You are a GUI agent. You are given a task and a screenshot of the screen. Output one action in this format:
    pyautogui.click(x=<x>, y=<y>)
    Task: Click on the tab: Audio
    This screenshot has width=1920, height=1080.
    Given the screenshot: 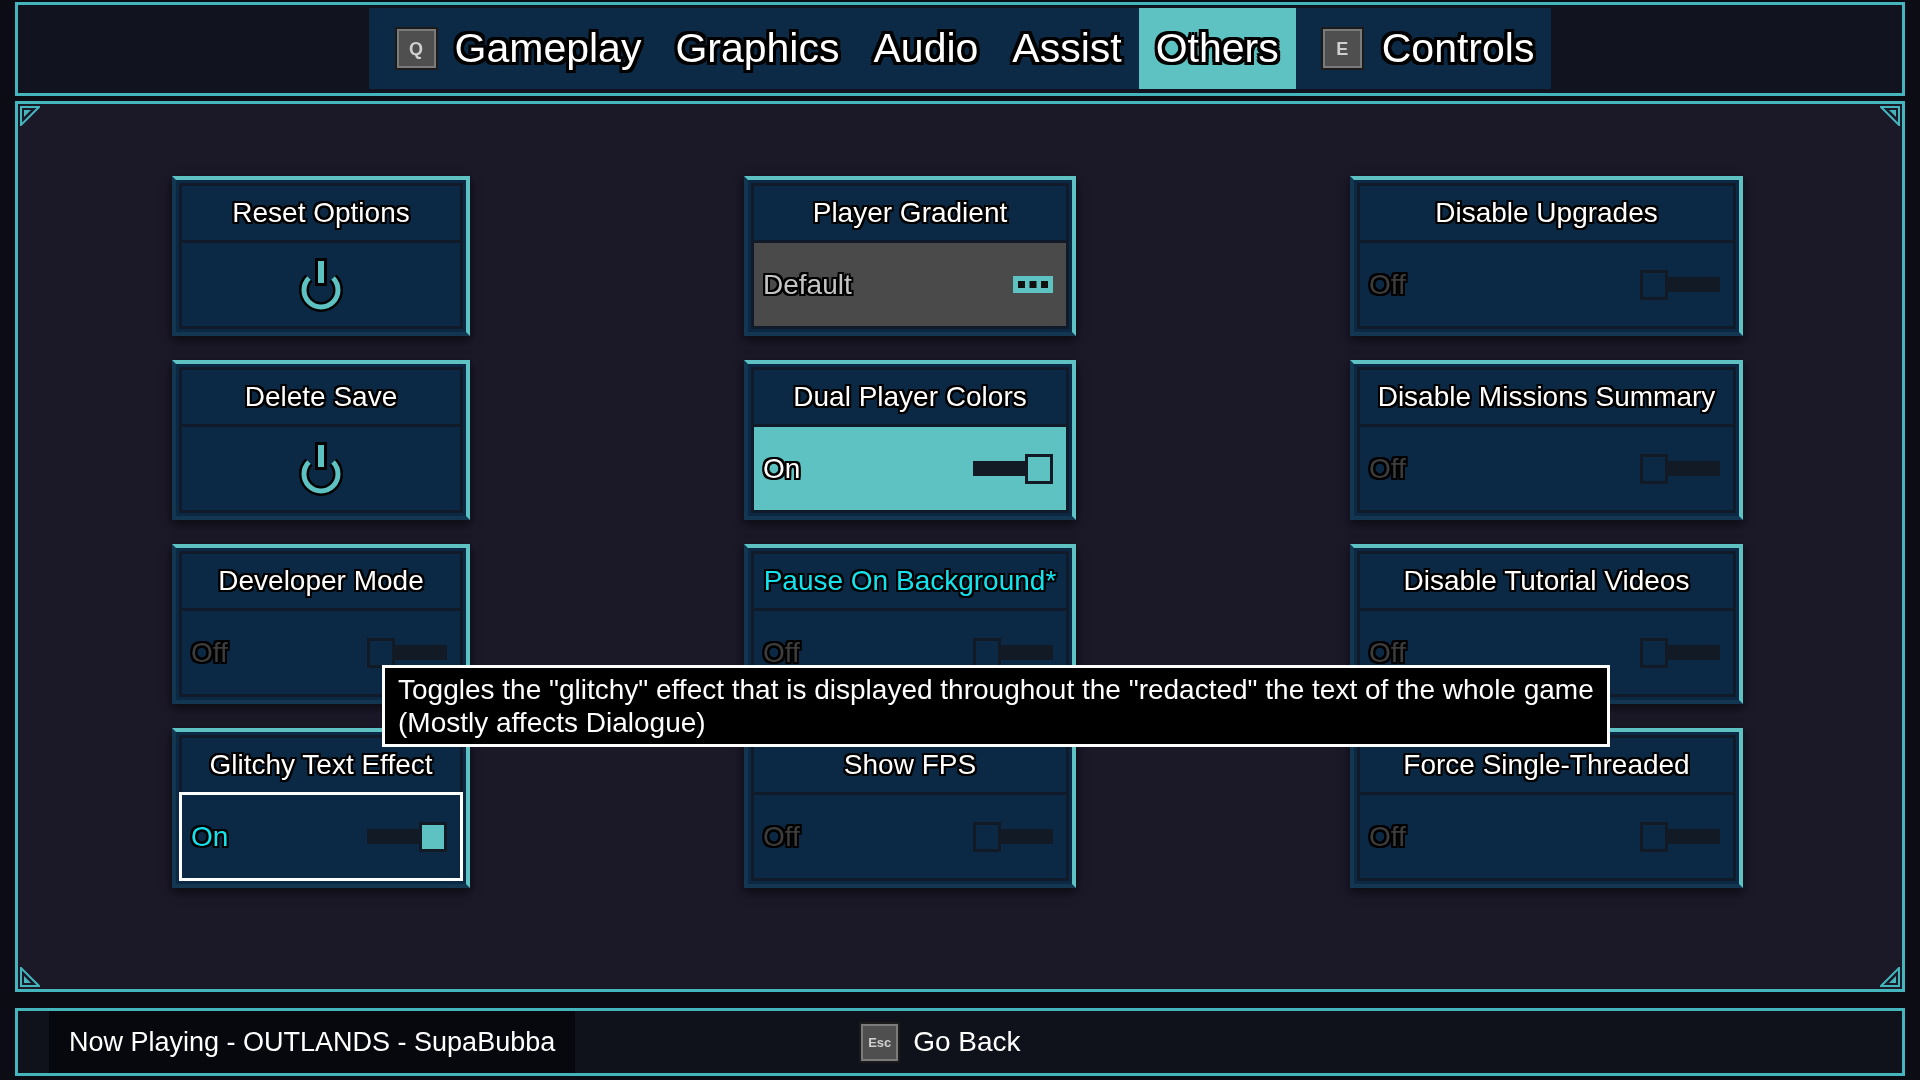 What is the action you would take?
    pyautogui.click(x=926, y=48)
    